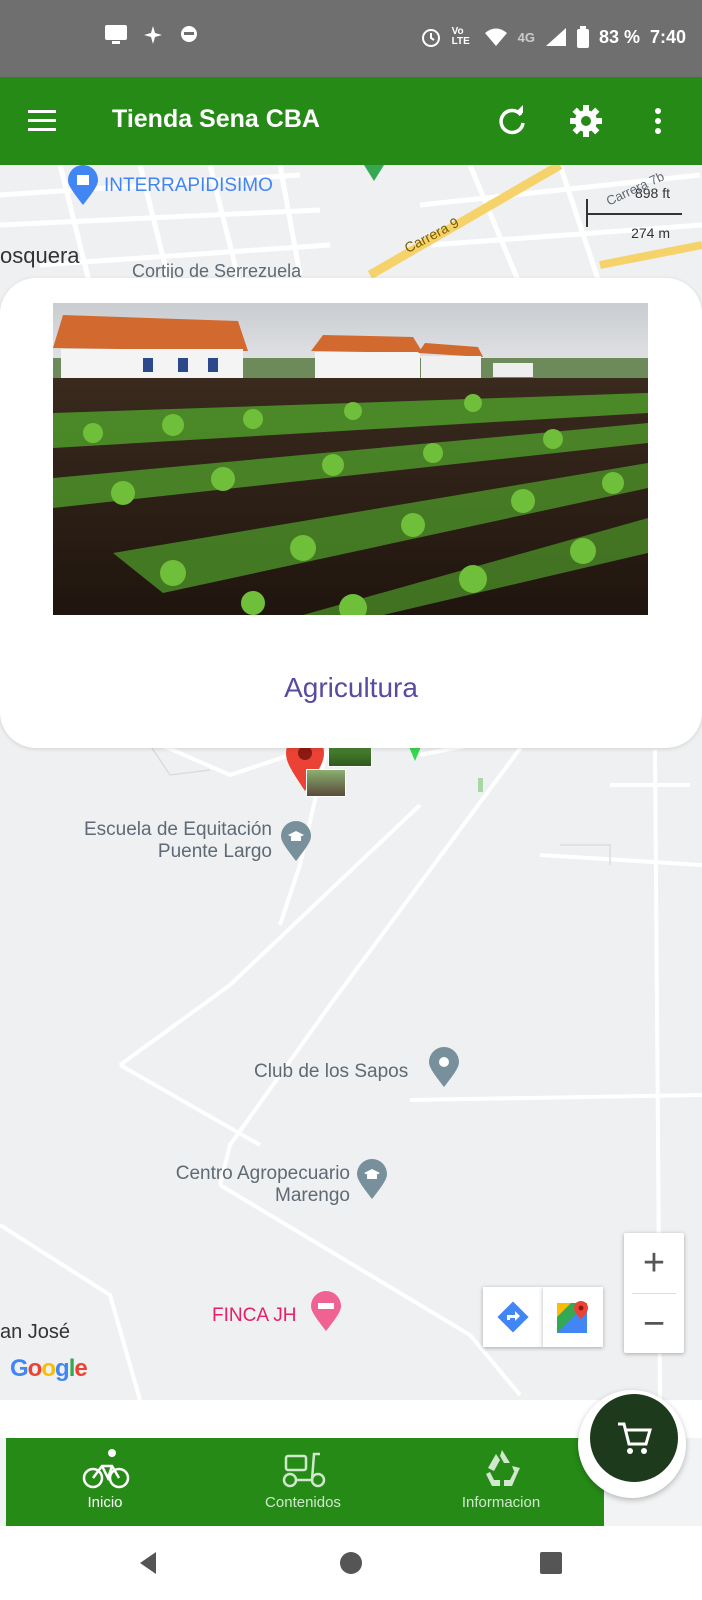 This screenshot has width=702, height=1600. What do you see at coordinates (312, 1195) in the screenshot?
I see `centro-line2: Marengo` at bounding box center [312, 1195].